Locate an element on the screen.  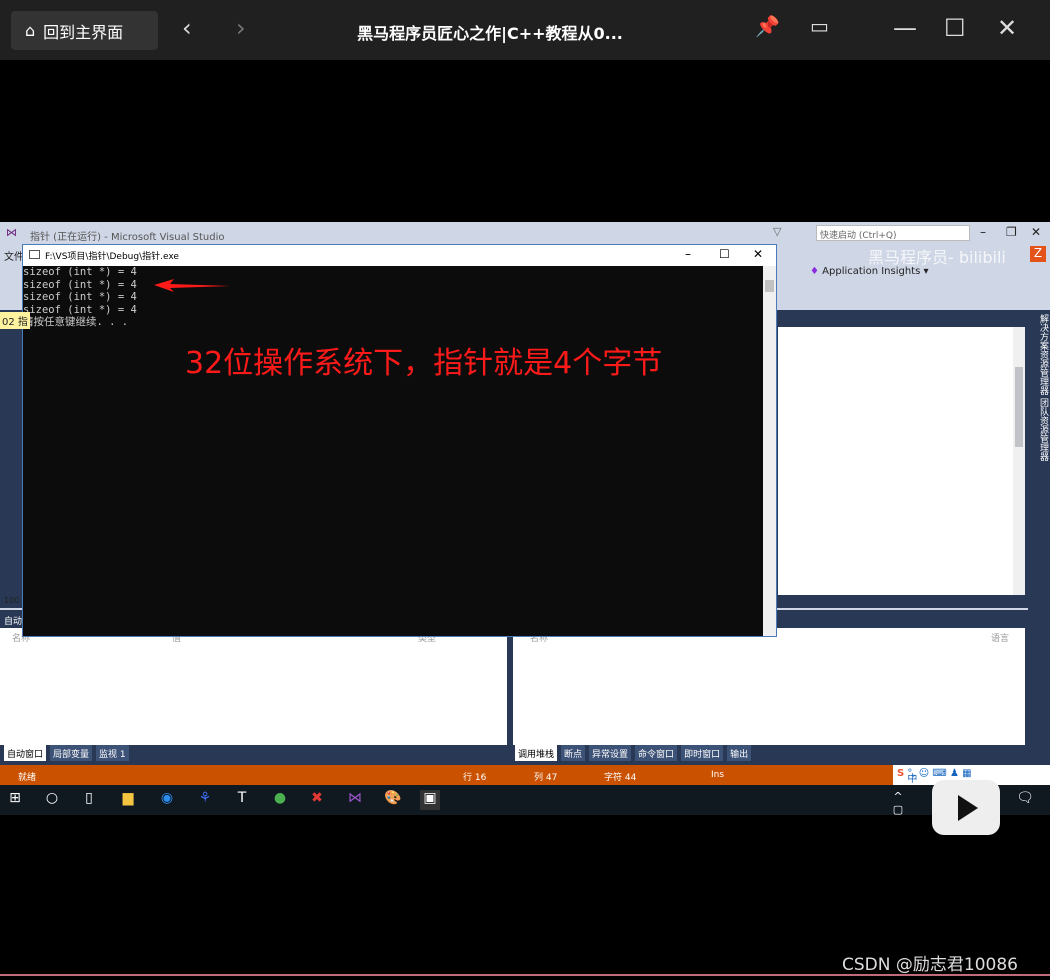
autos-panel: 名称 值 类型 is located at coordinates (253, 686).